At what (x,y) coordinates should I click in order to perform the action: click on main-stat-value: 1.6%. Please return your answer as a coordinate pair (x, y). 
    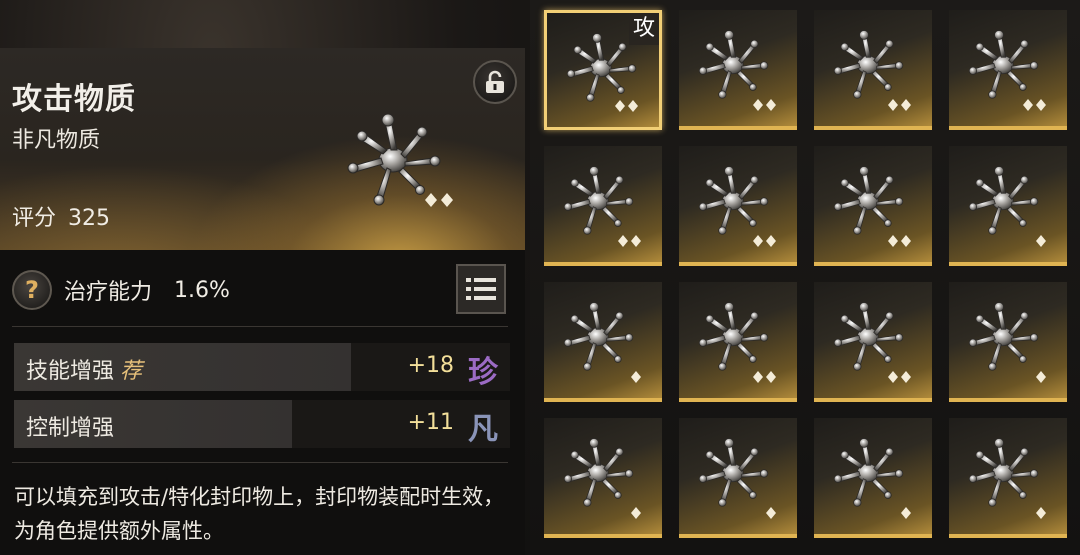
    Looking at the image, I should click on (202, 290).